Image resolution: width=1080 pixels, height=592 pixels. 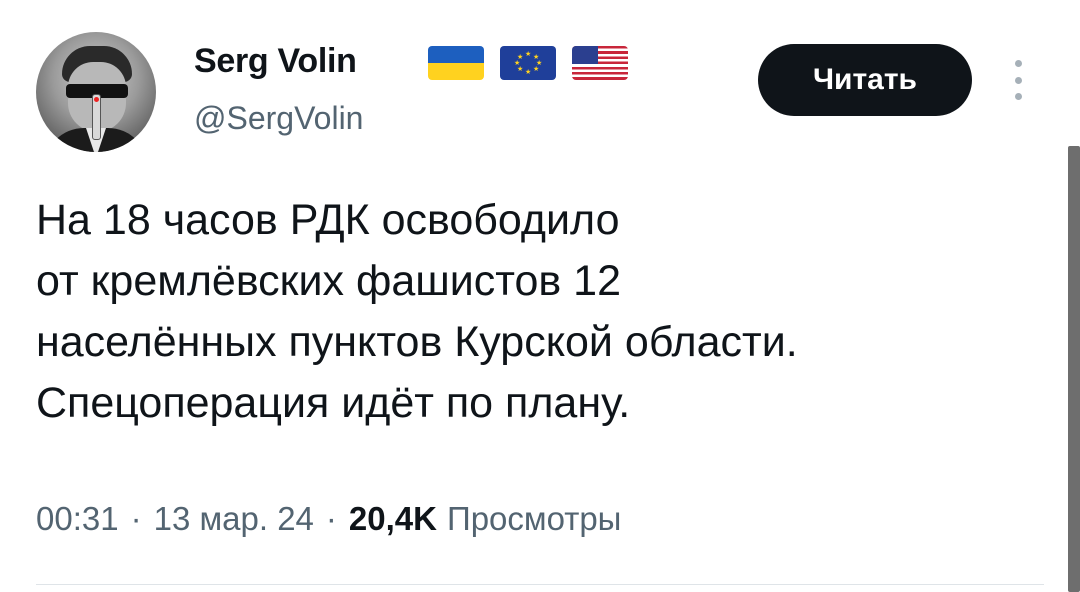 What do you see at coordinates (96, 92) in the screenshot?
I see `avatar` at bounding box center [96, 92].